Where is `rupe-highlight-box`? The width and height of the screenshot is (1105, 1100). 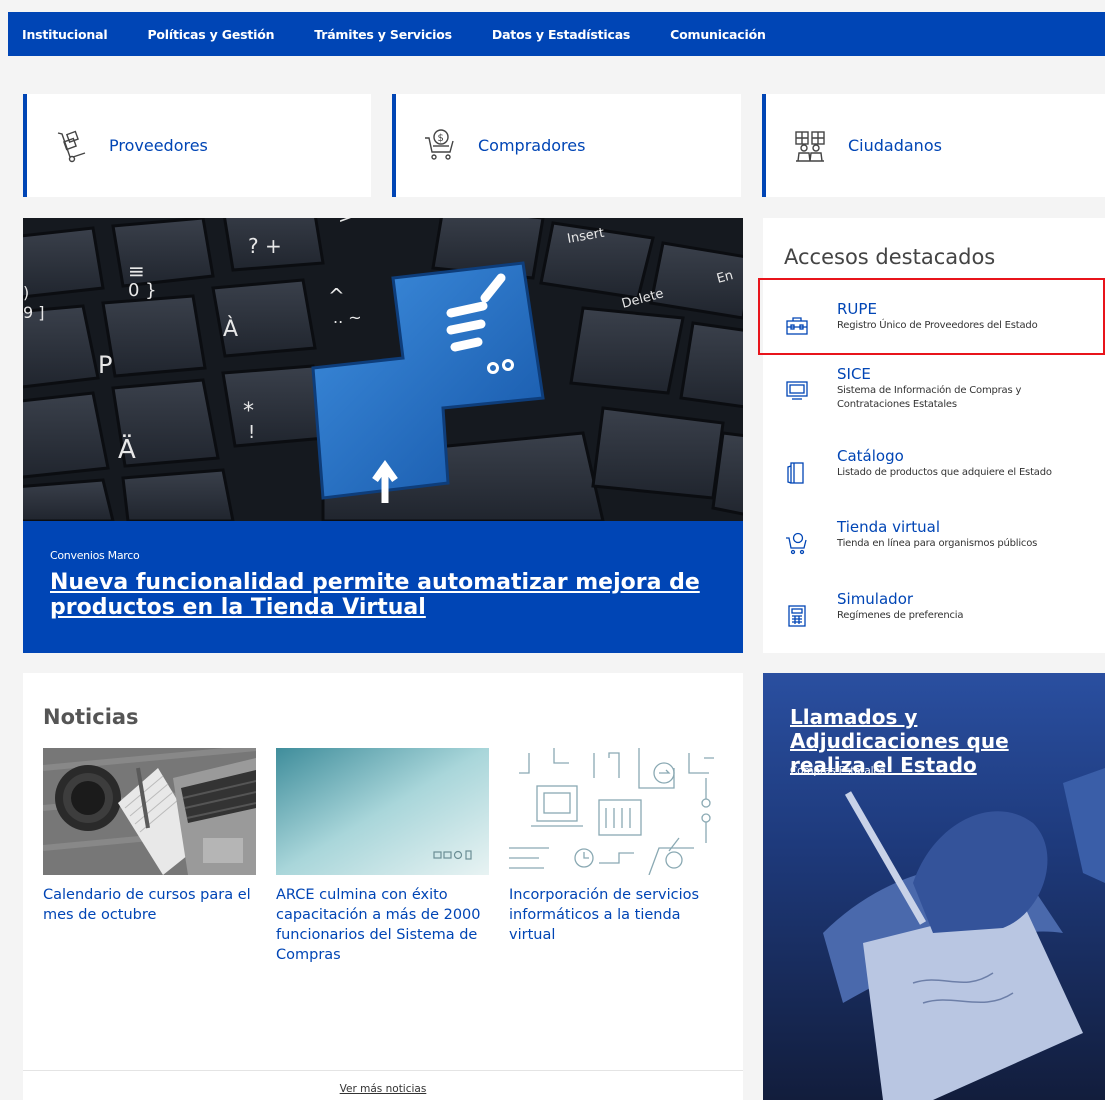 rupe-highlight-box is located at coordinates (931, 316).